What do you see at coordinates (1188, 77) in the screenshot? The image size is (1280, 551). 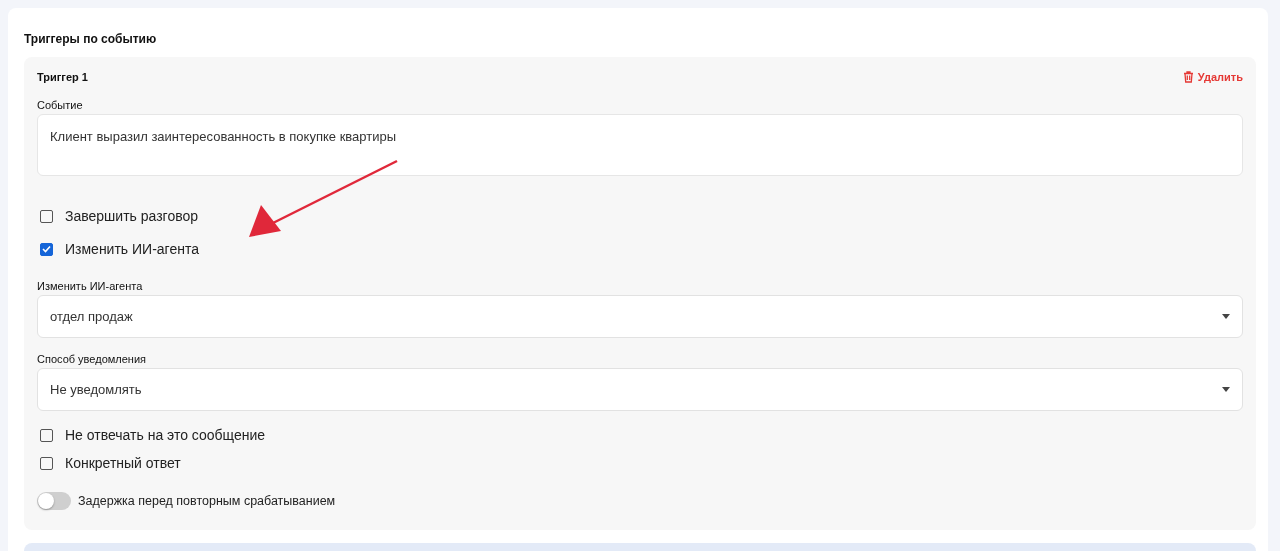 I see `trash-icon` at bounding box center [1188, 77].